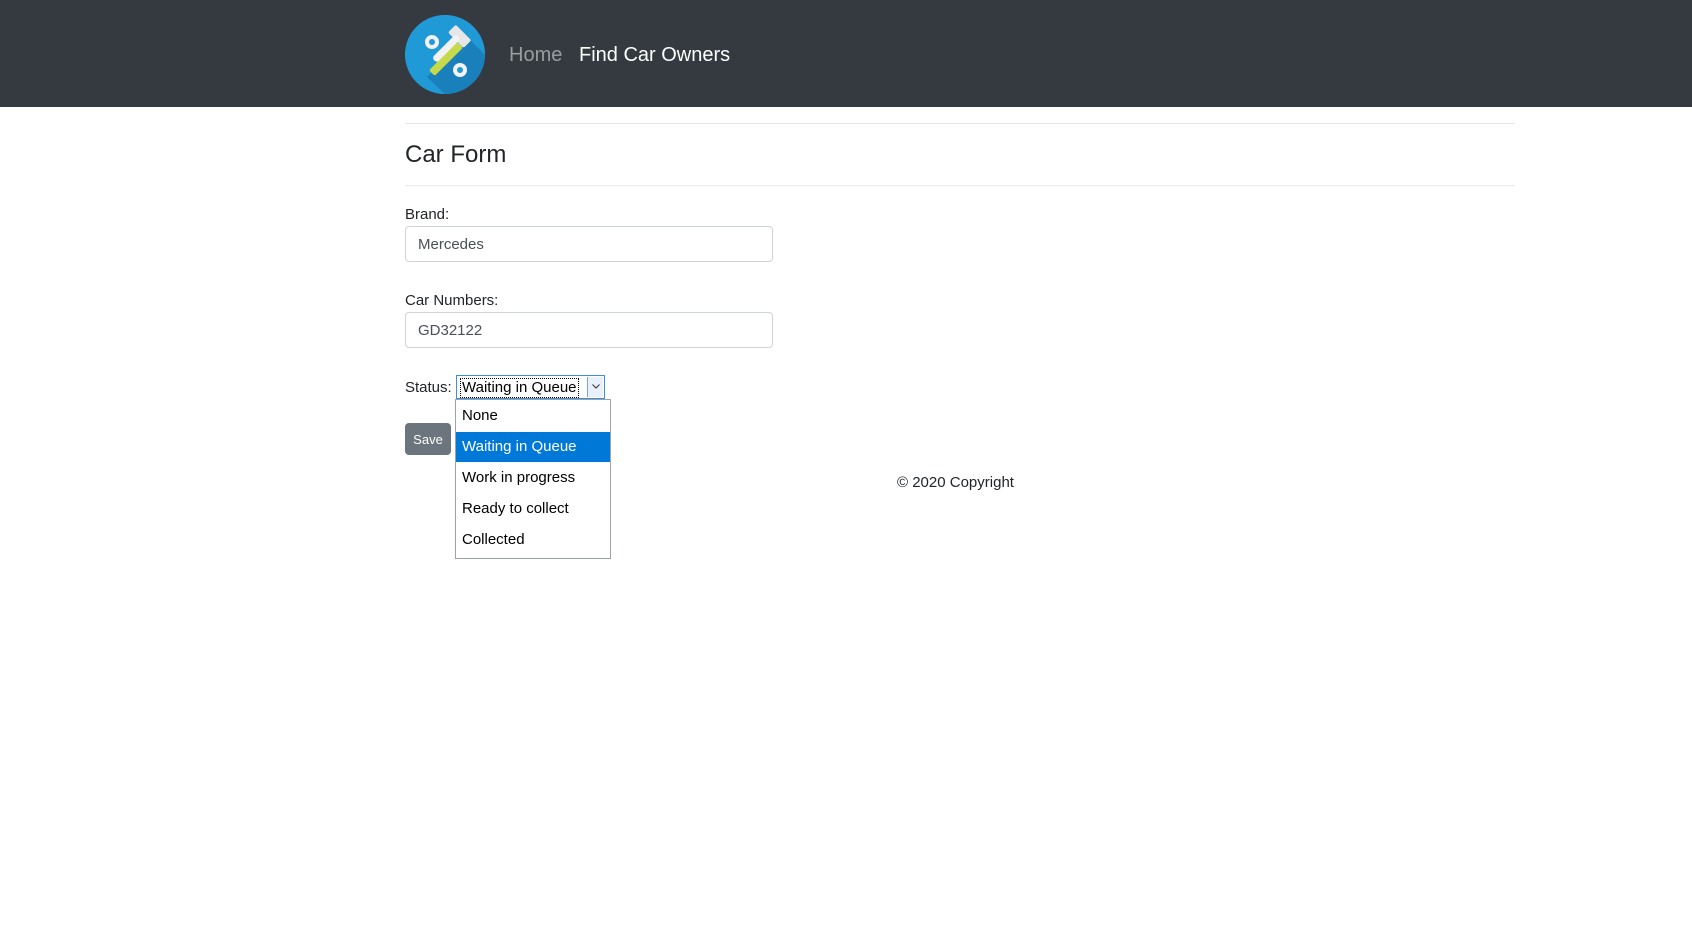 The image size is (1692, 932). I want to click on status-option-ready-to-collect: Ready to collect, so click(533, 509).